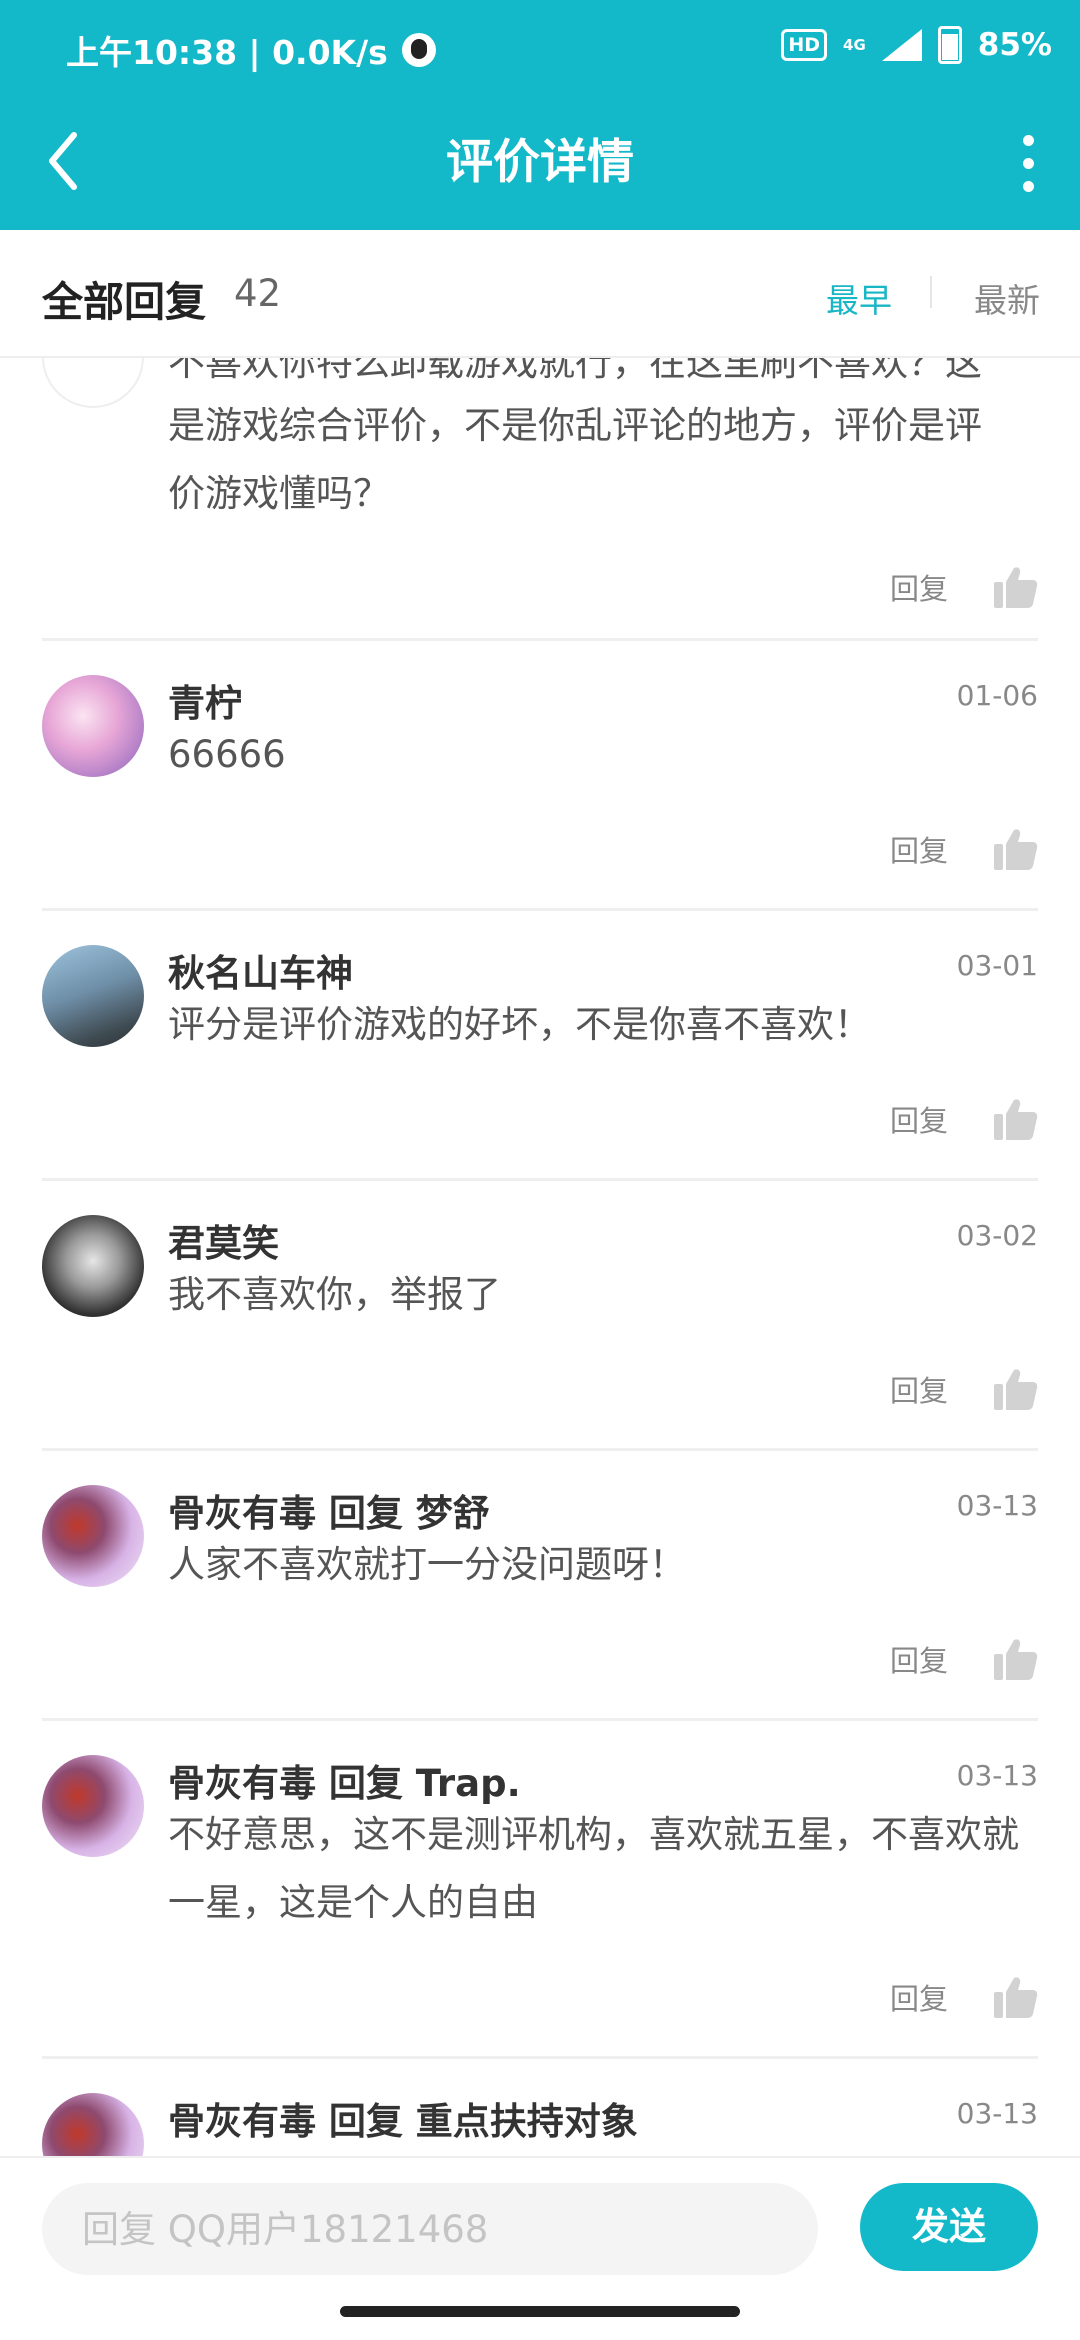  What do you see at coordinates (949, 2227) in the screenshot?
I see `send-button: 发送` at bounding box center [949, 2227].